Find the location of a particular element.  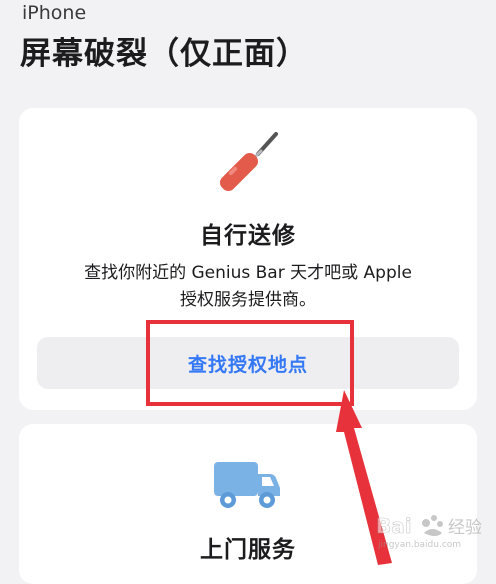

find-authorized-location-label: 查找授权地点 is located at coordinates (247, 364).